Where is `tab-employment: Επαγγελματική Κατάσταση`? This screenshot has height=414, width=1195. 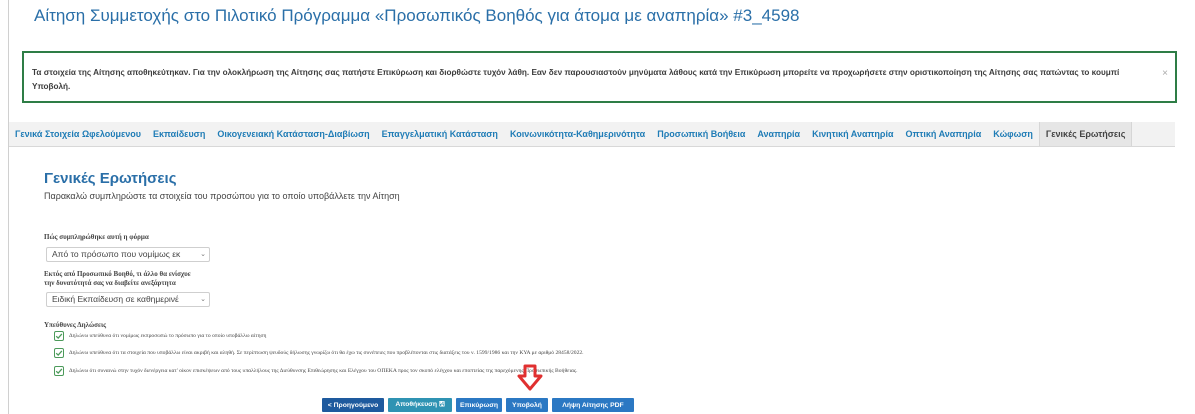
tab-employment: Επαγγελματική Κατάσταση is located at coordinates (440, 134).